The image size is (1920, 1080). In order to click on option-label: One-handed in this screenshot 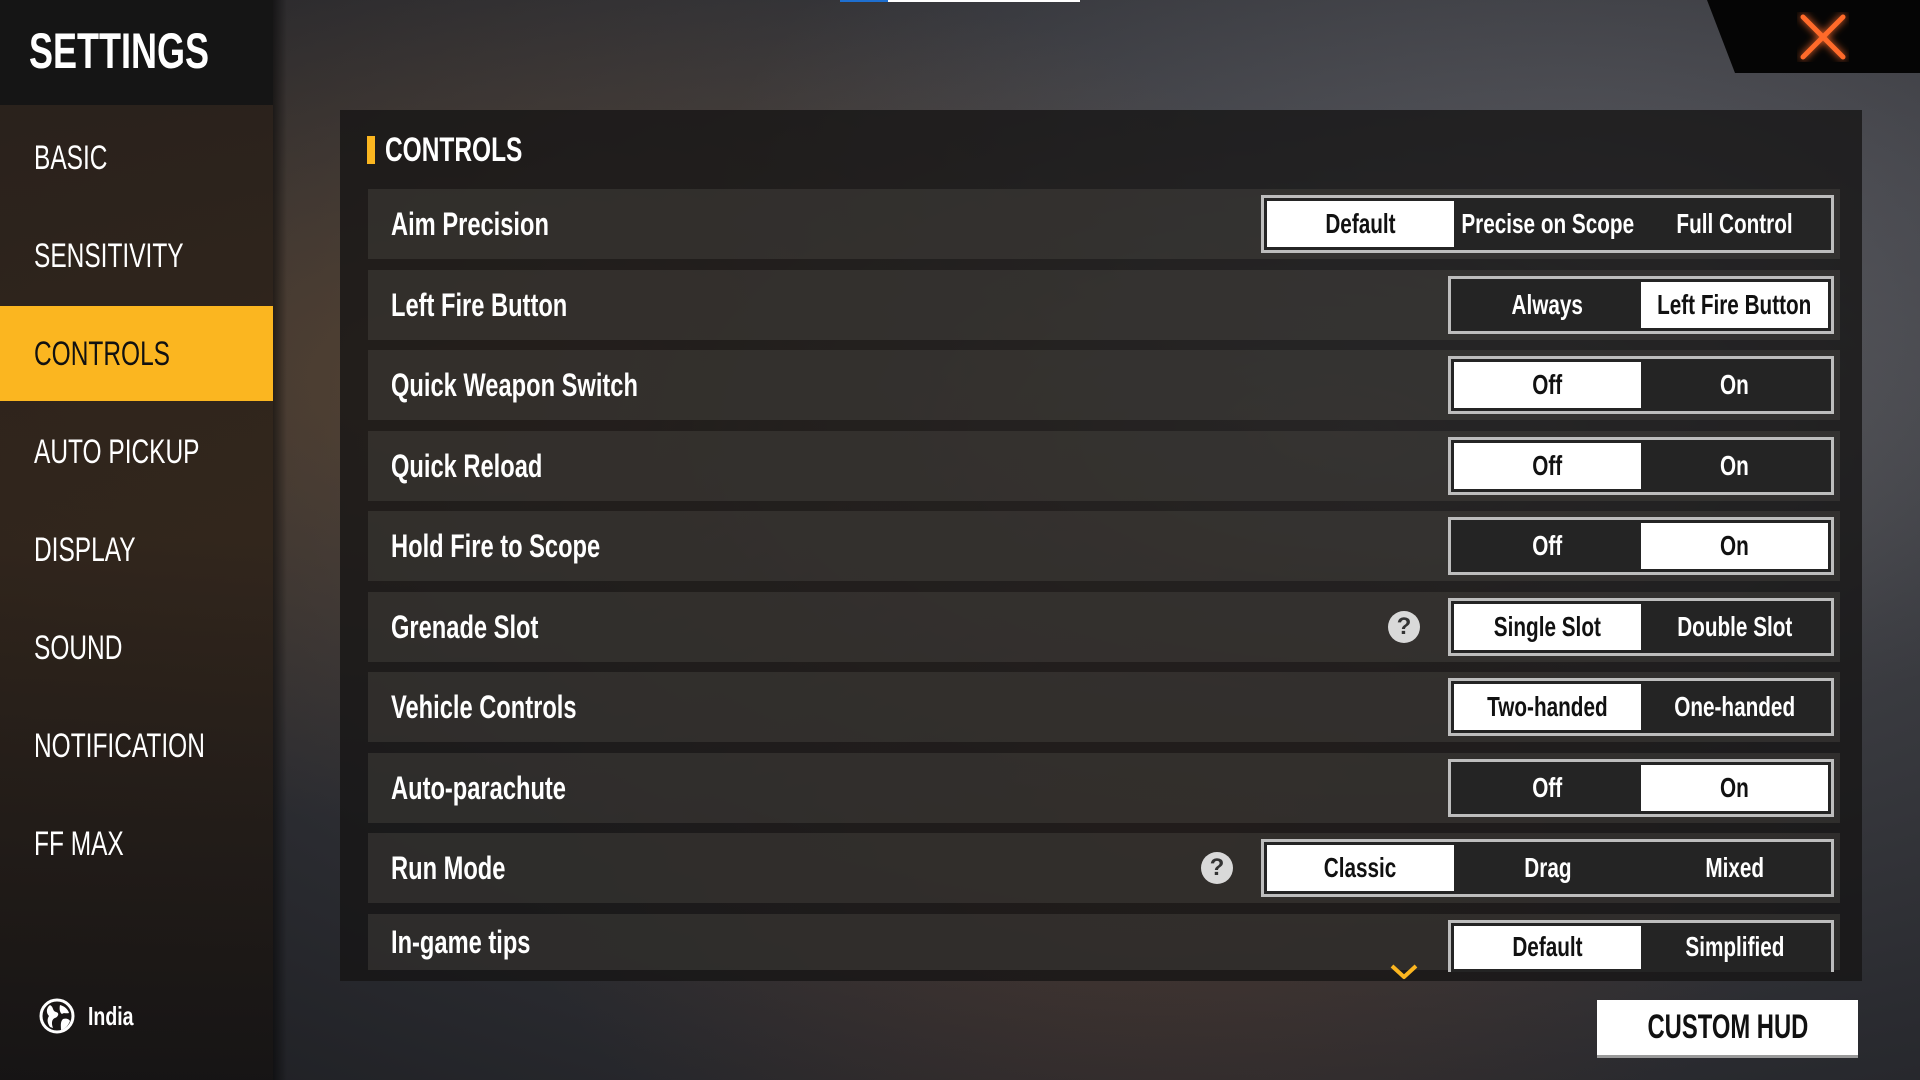, I will do `click(1734, 706)`.